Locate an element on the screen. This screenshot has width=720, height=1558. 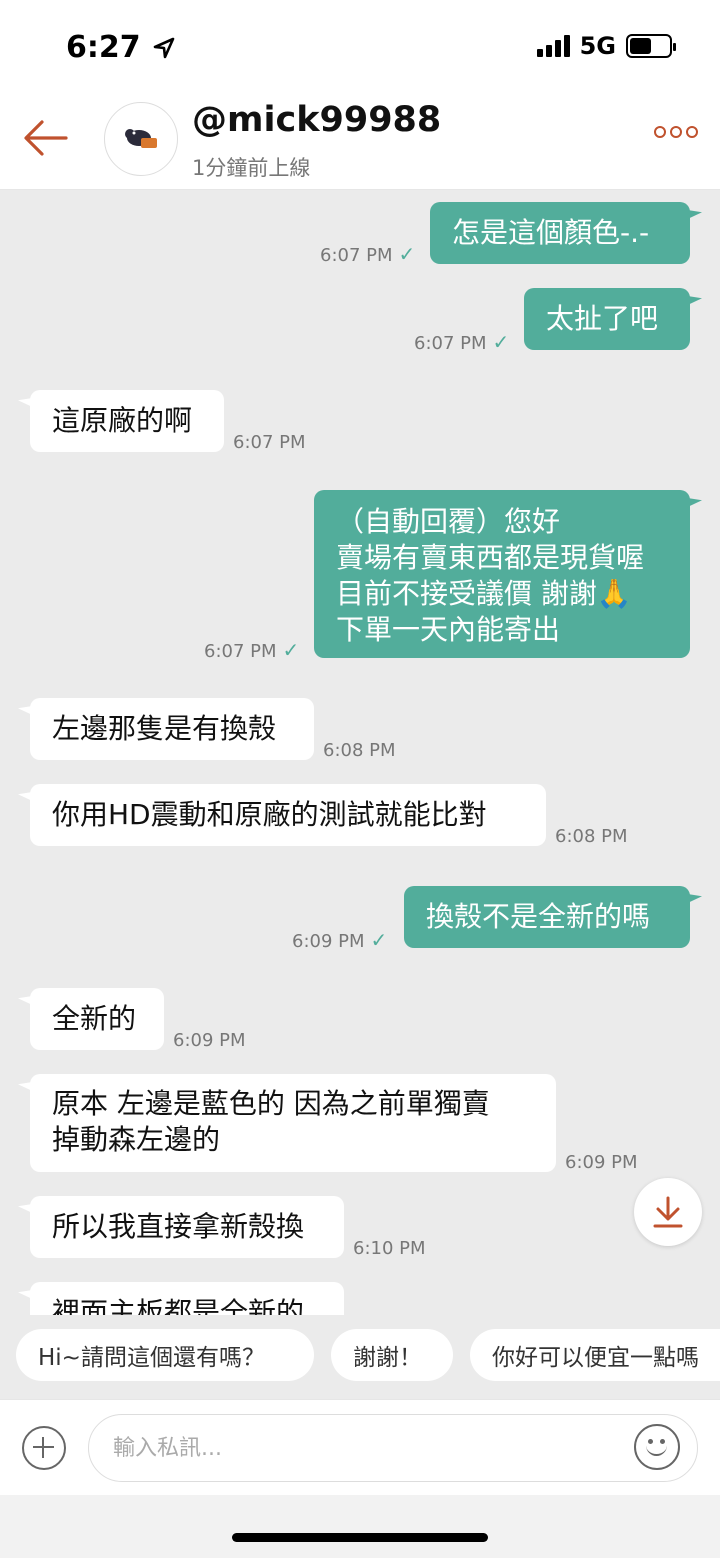
emoji-button is located at coordinates (657, 1447).